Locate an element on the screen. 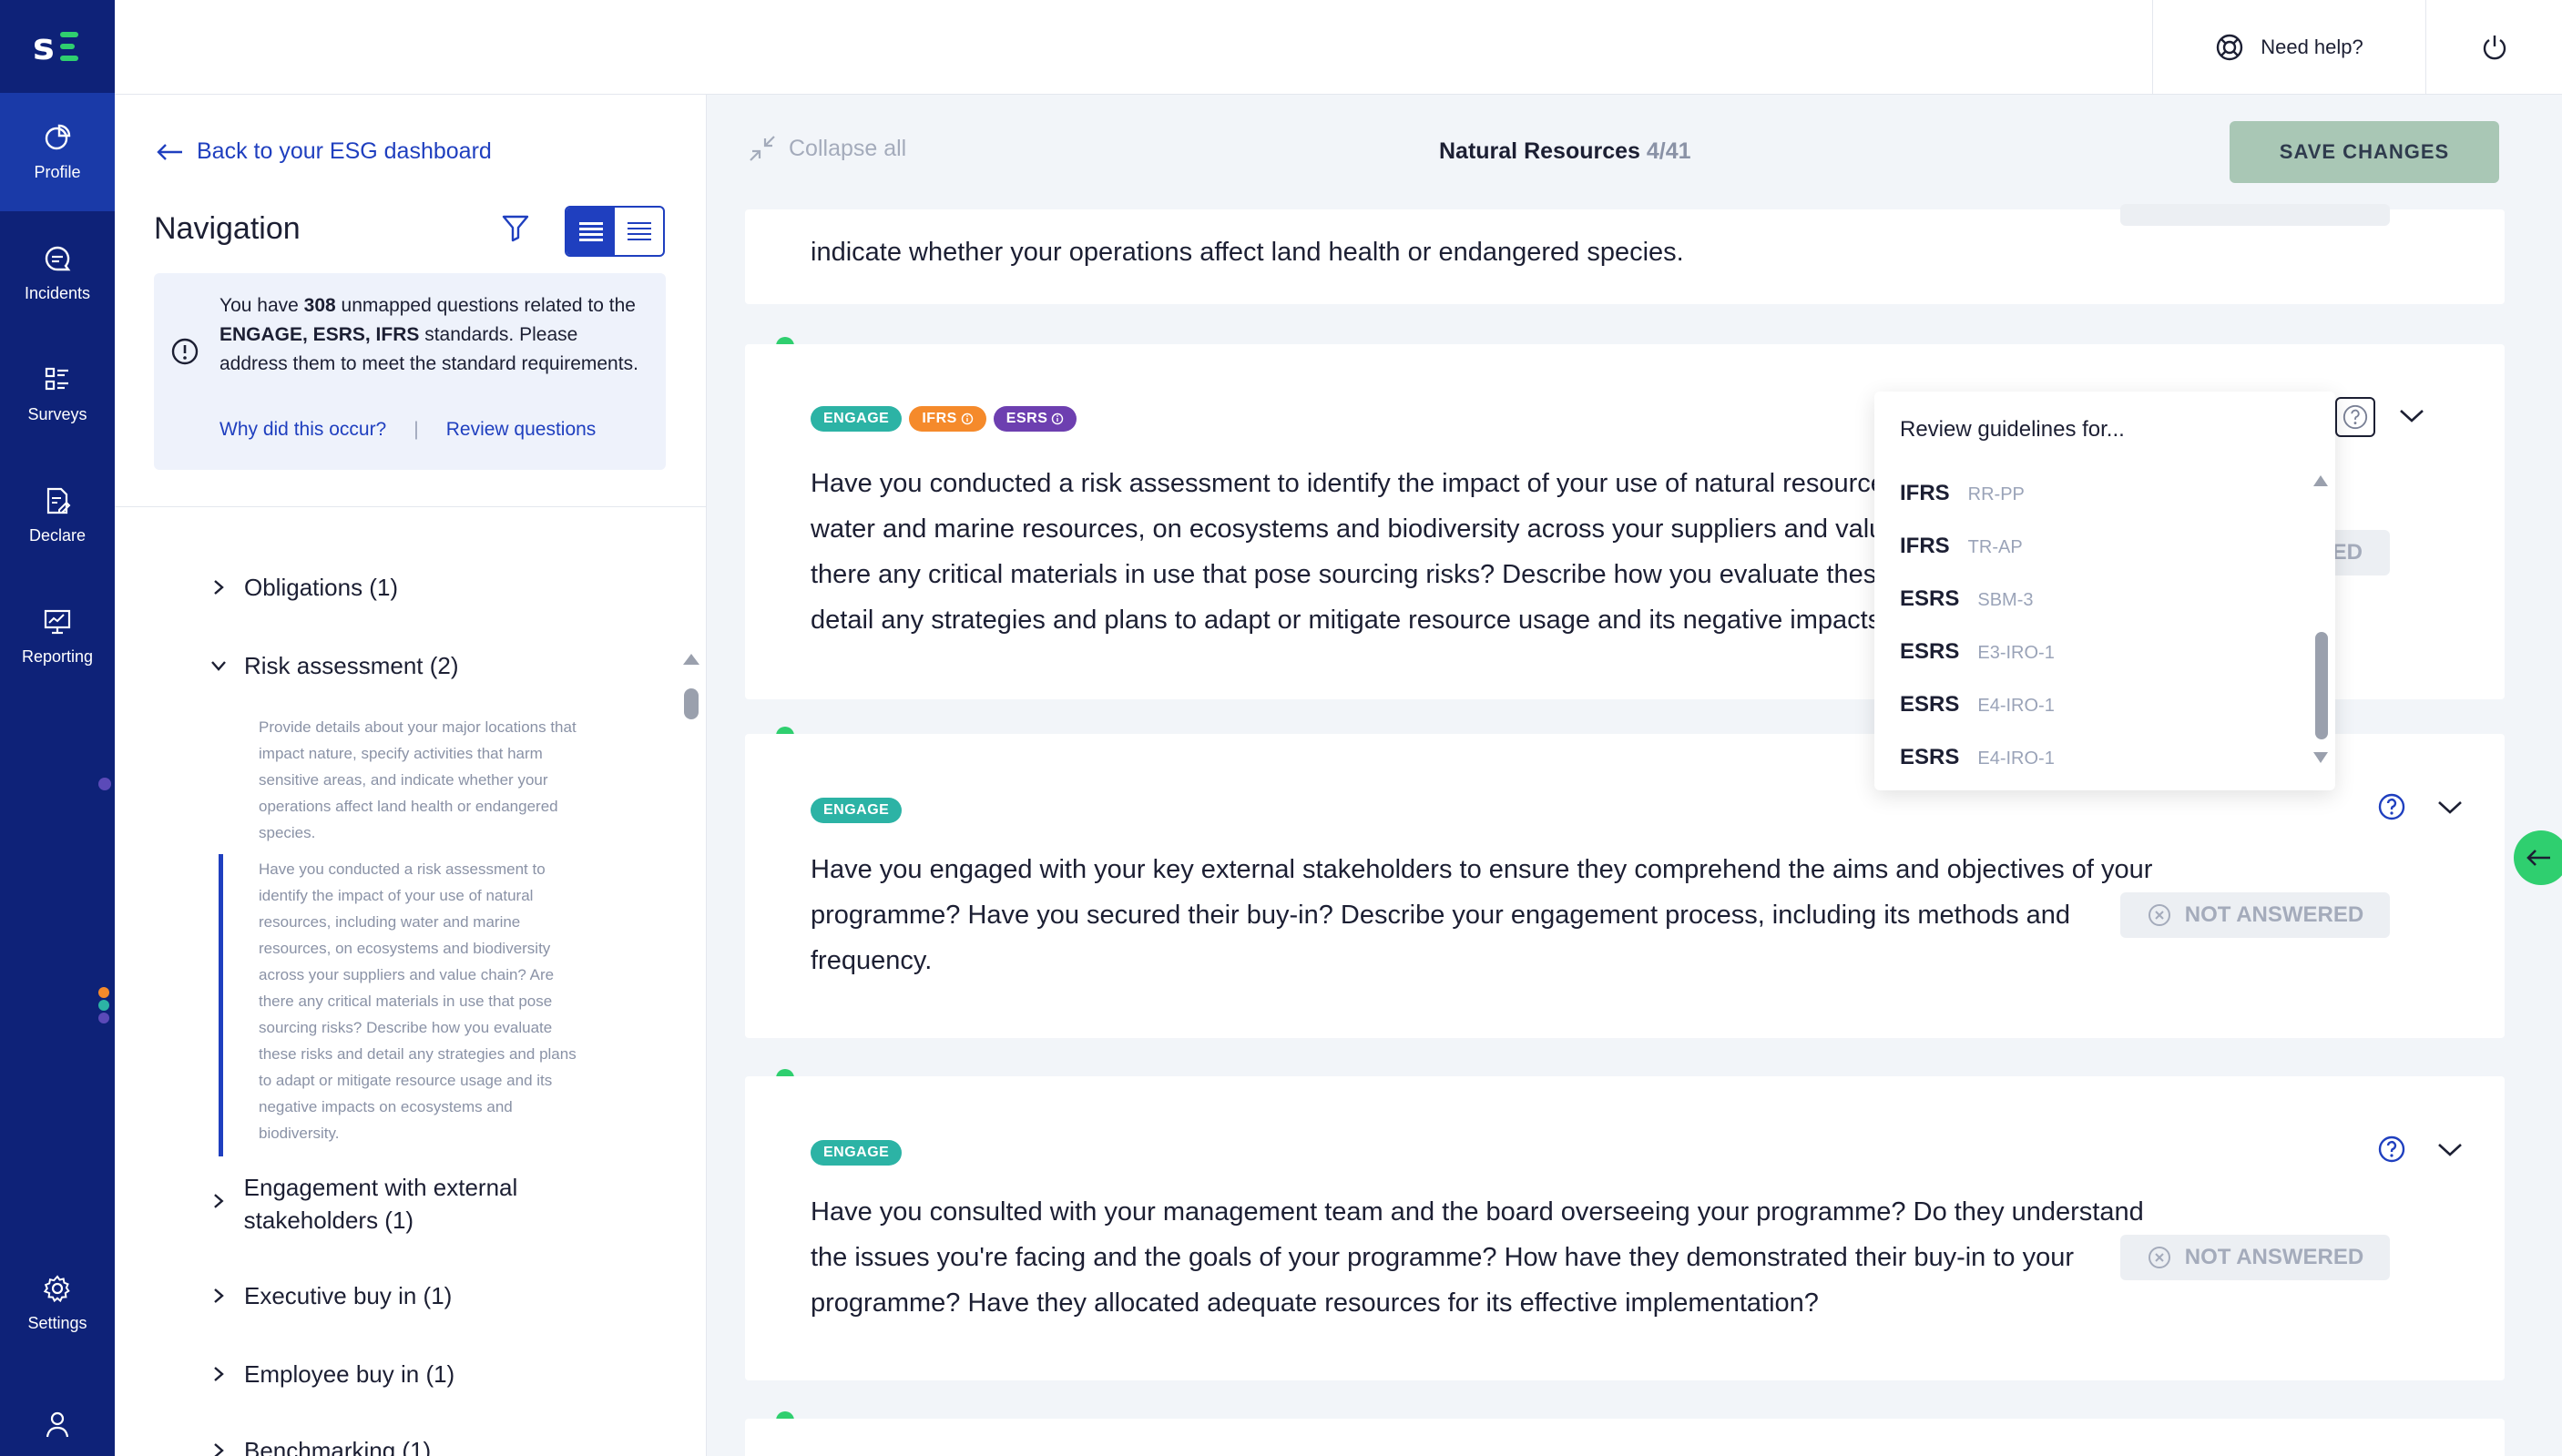 The height and width of the screenshot is (1456, 2562). notice-pre: You have is located at coordinates (261, 306).